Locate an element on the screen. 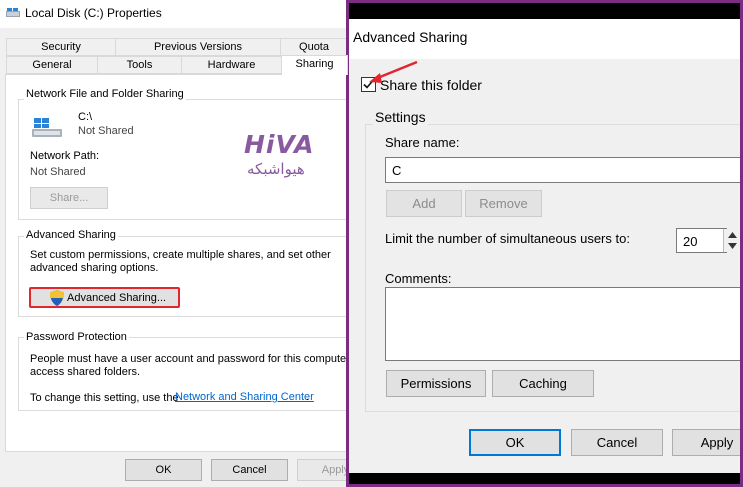  caching-button: Caching is located at coordinates (543, 383).